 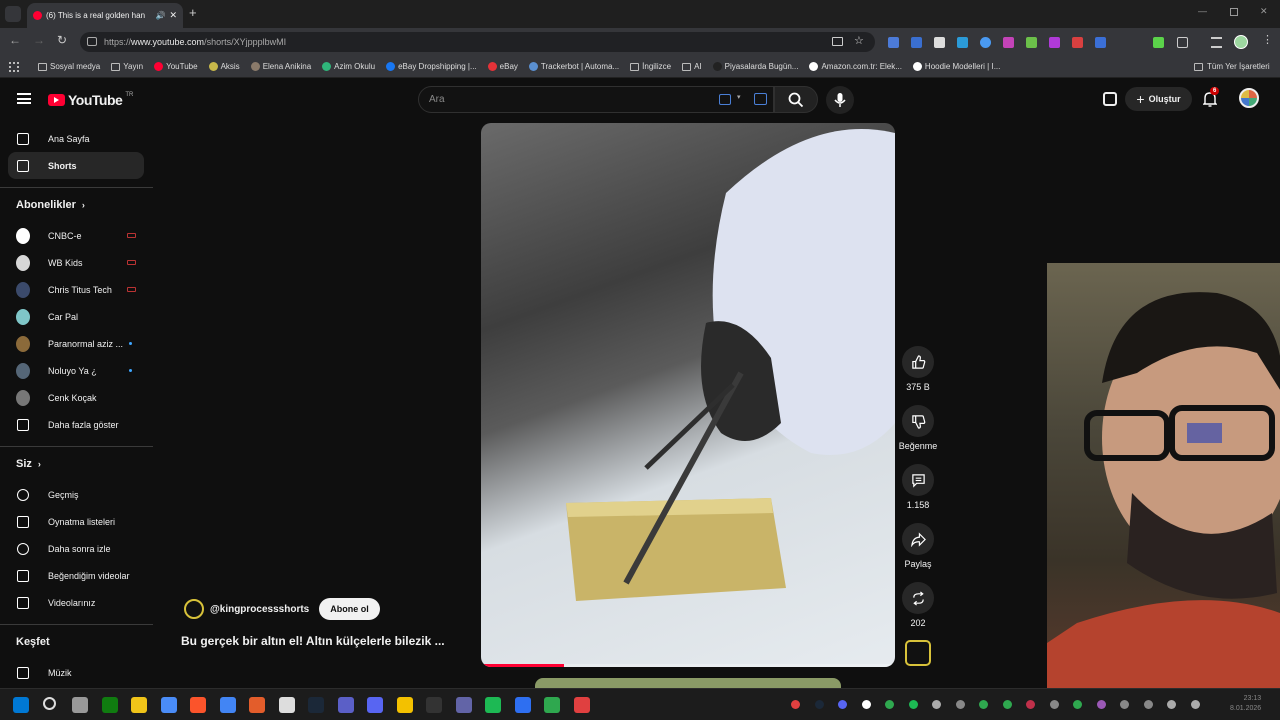 I want to click on windows-start-icon, so click(x=21, y=705).